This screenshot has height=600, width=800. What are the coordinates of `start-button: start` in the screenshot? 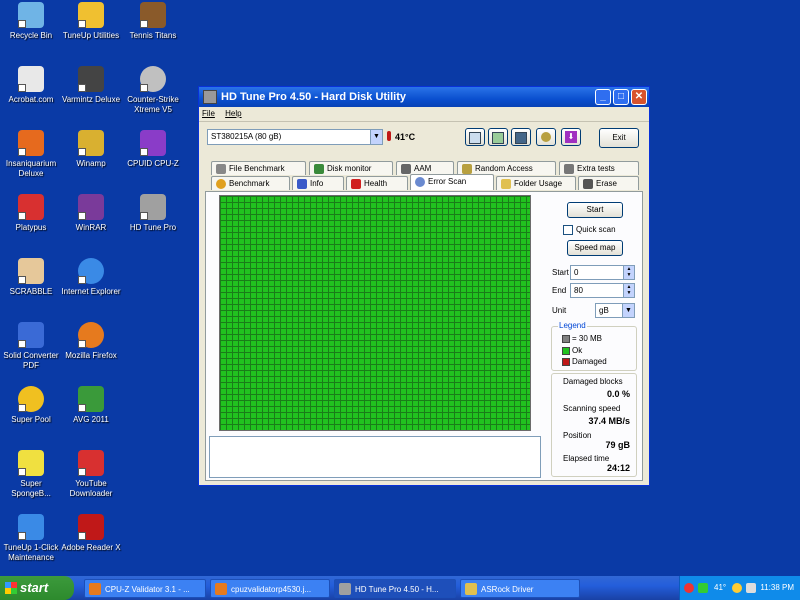 It's located at (37, 588).